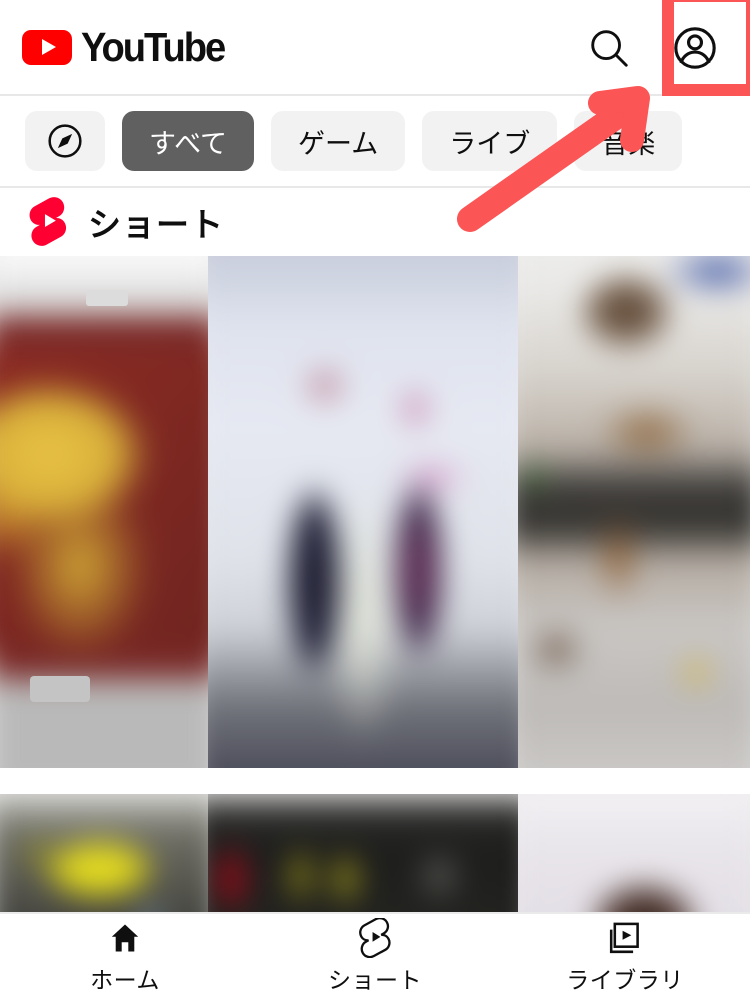 This screenshot has height=1000, width=750. Describe the element at coordinates (156, 224) in the screenshot. I see `shorts-section-title: ショート` at that location.